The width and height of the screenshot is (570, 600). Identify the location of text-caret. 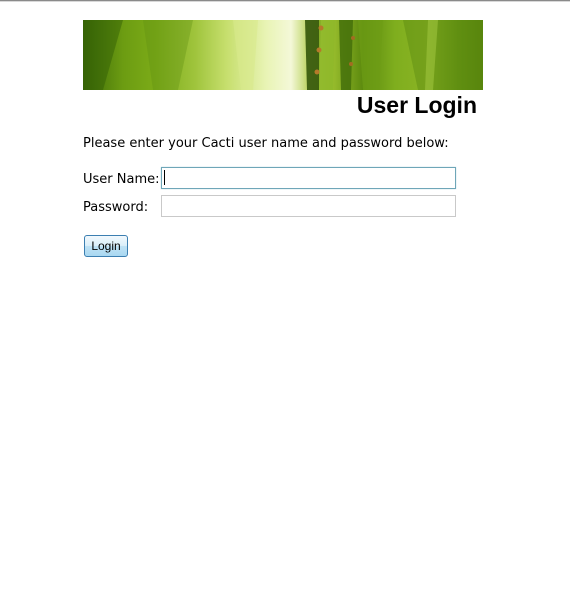
(164, 177).